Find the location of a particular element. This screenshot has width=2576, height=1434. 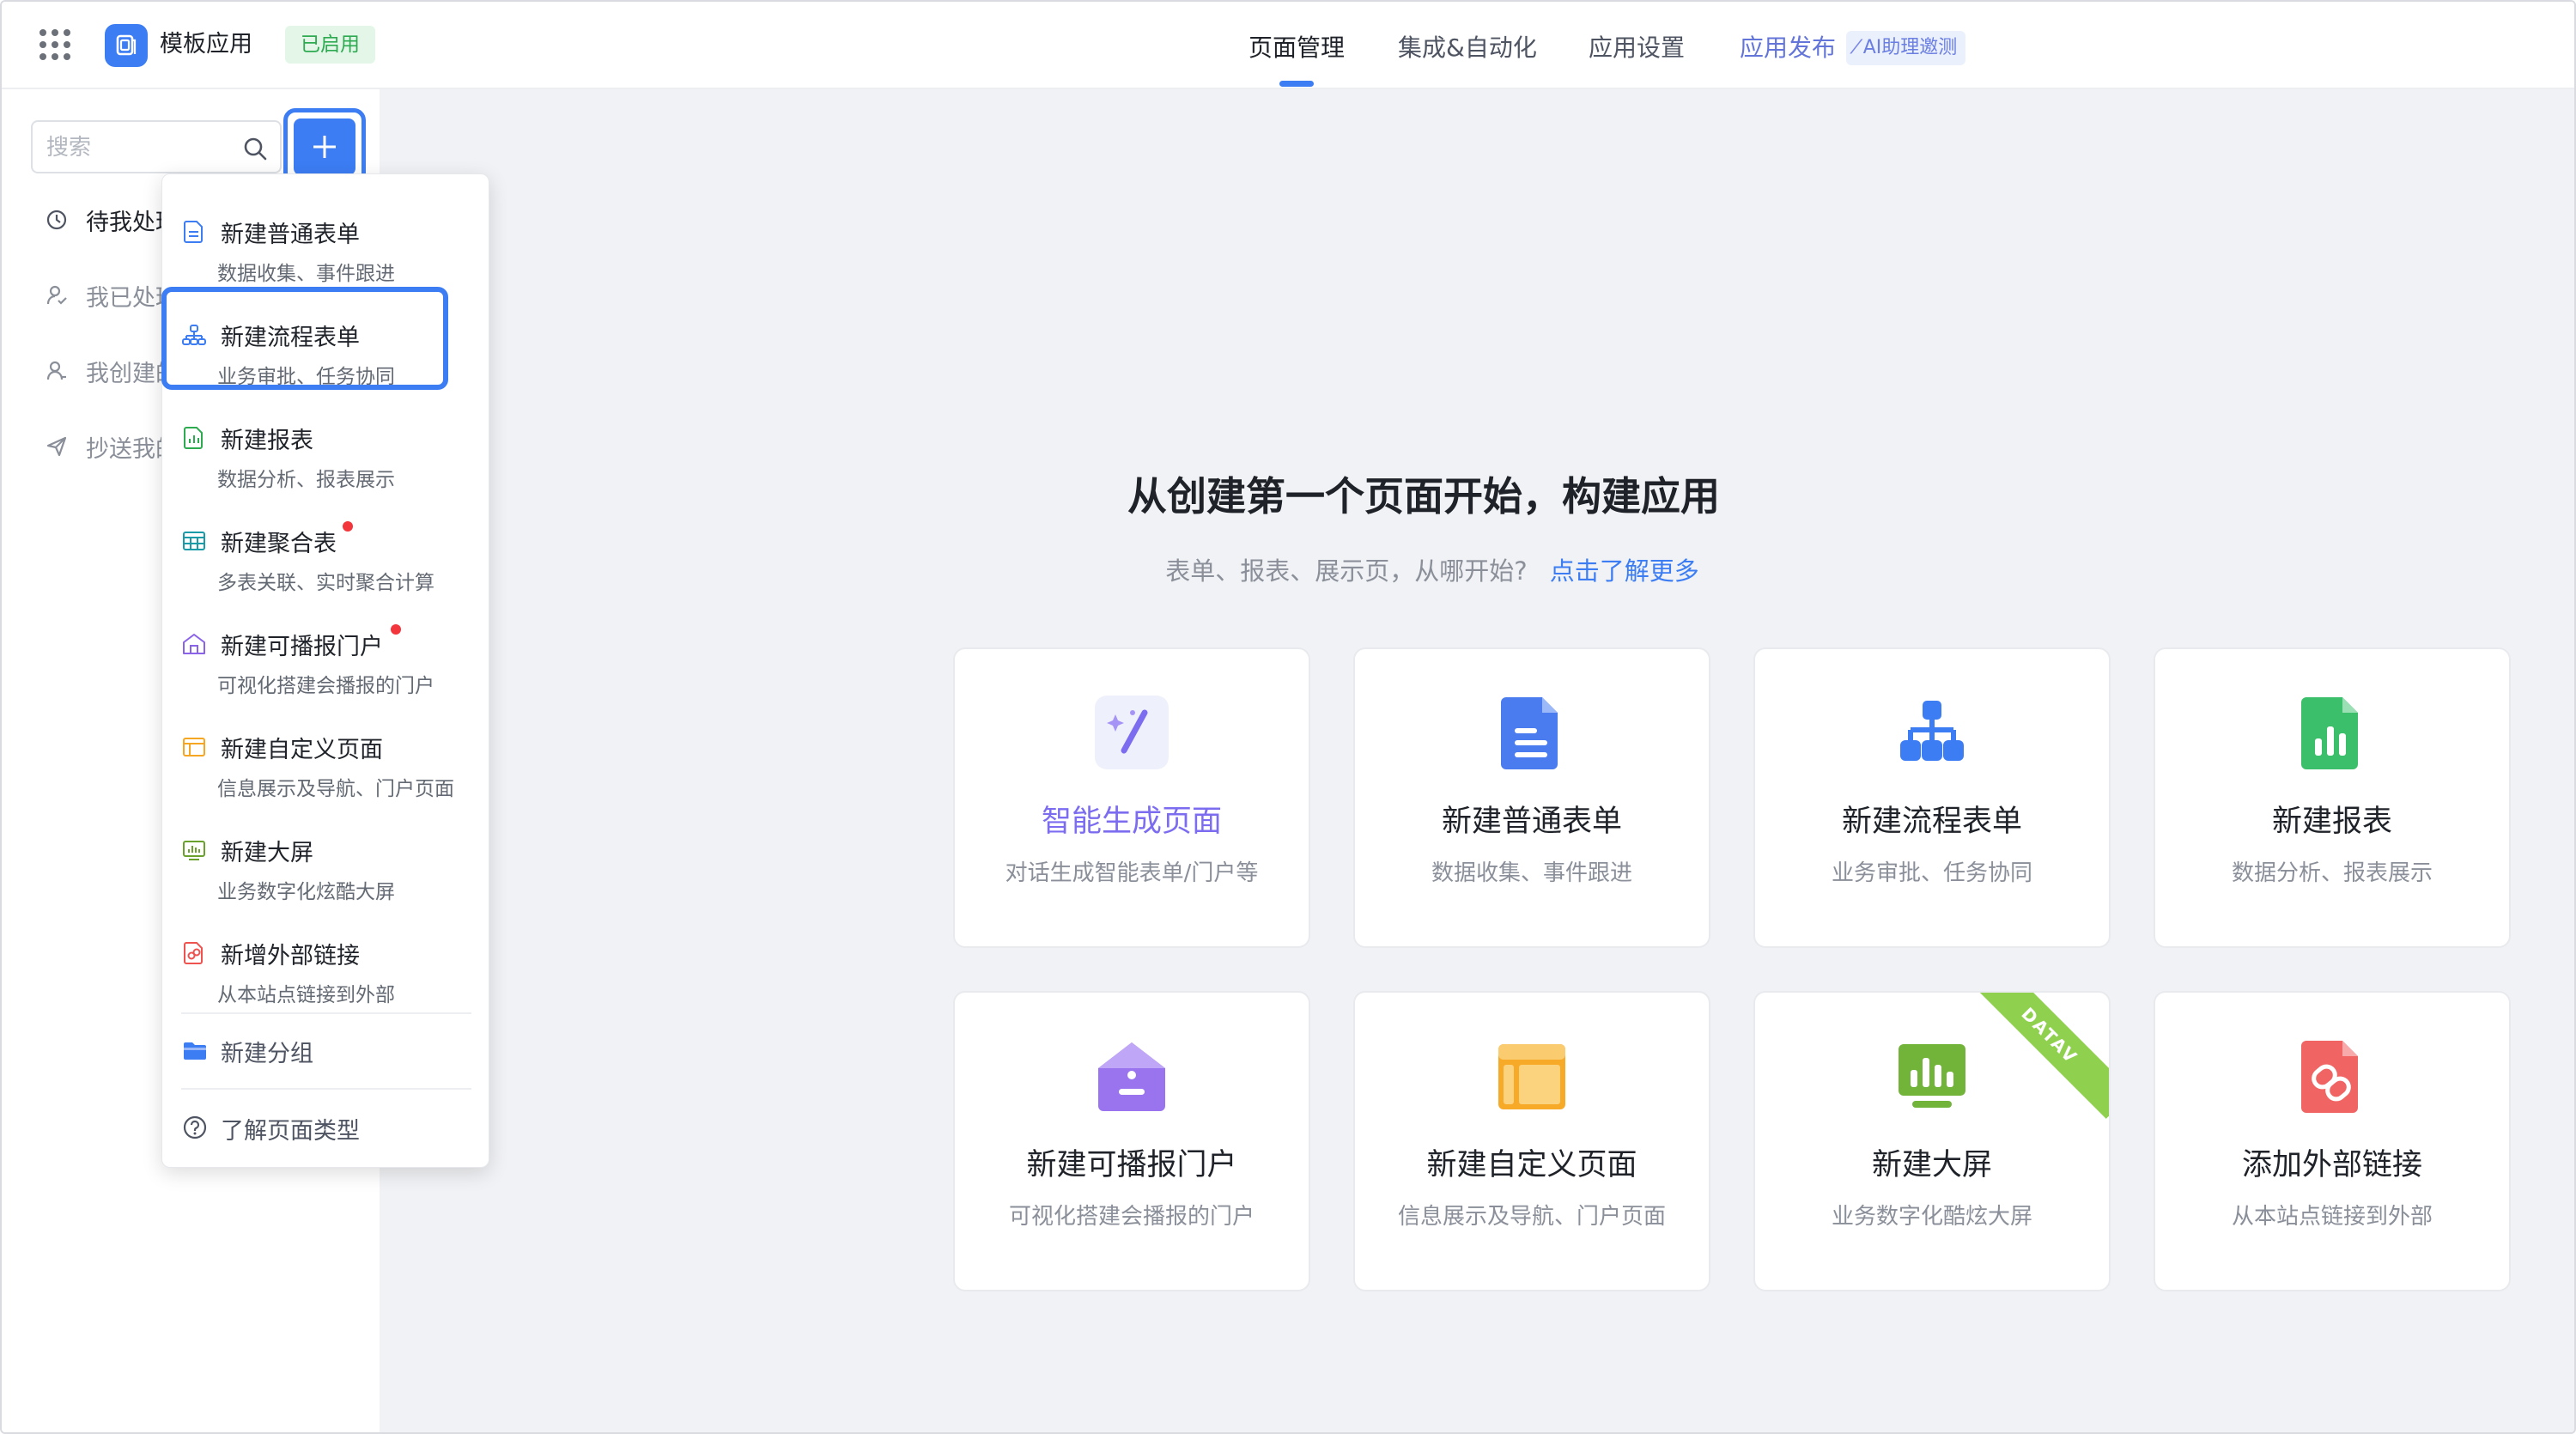

card-desc: 信息展示及导航、门户页面 is located at coordinates (1532, 1217).